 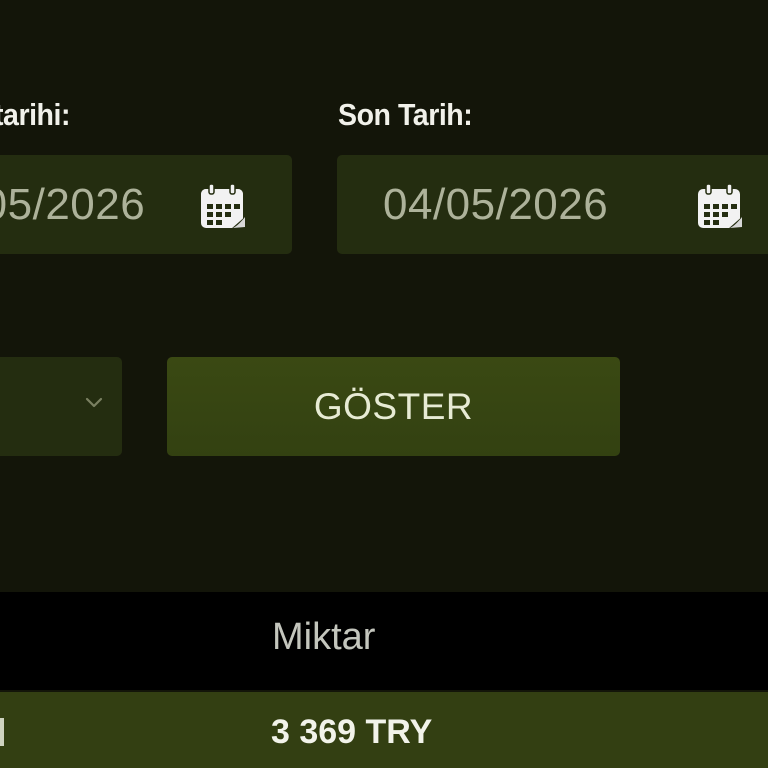 What do you see at coordinates (61, 406) in the screenshot?
I see `filter-select` at bounding box center [61, 406].